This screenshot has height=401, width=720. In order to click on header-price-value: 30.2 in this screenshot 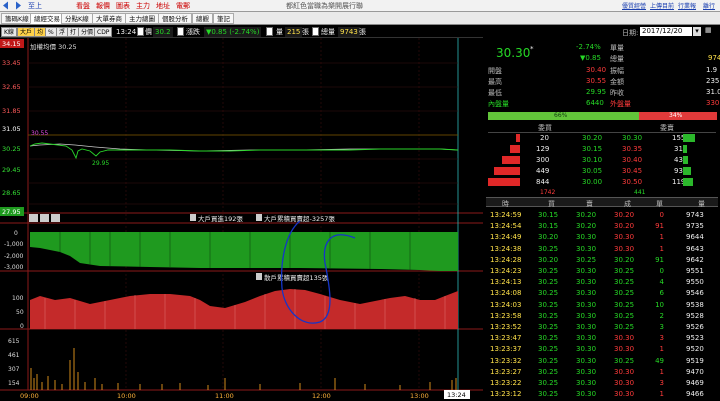, I will do `click(163, 32)`.